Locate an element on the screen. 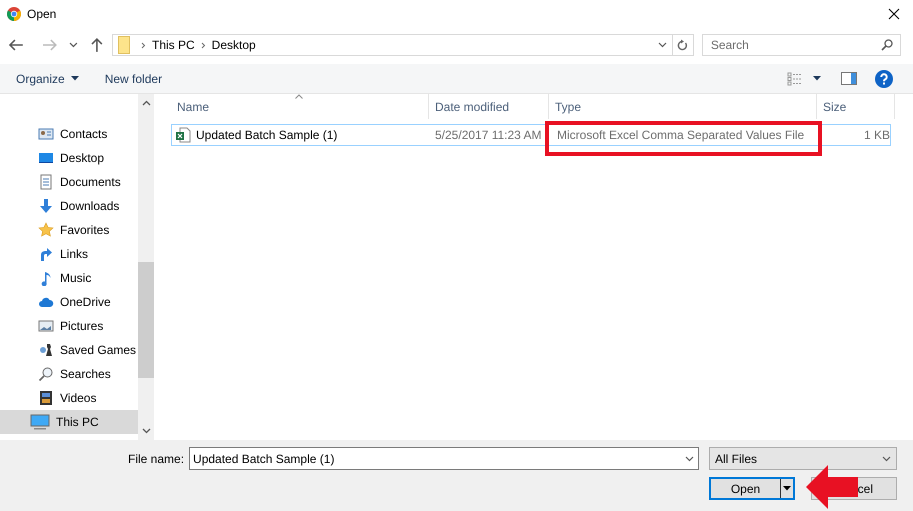  type-cell-text: Microsoft Excel Comma Separated Values File is located at coordinates (681, 135).